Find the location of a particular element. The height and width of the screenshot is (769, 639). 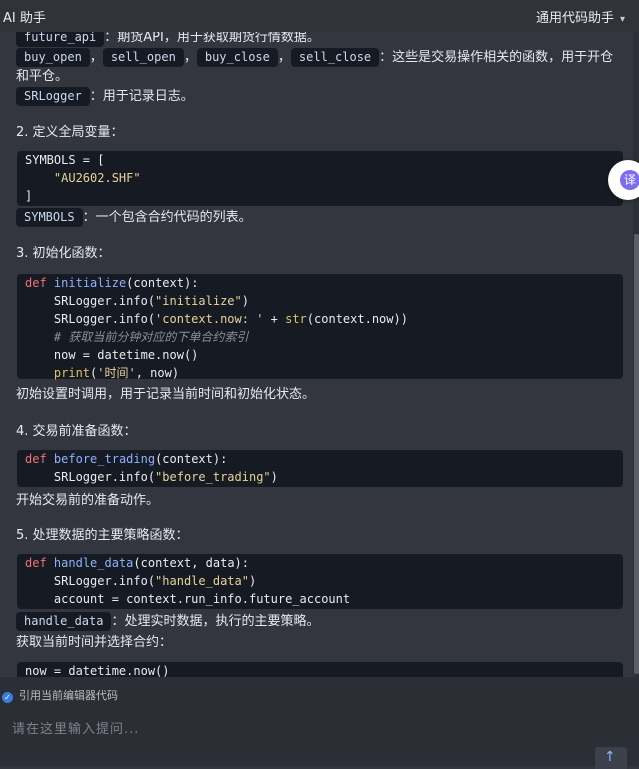

string-literal: "initialize" is located at coordinates (198, 301).